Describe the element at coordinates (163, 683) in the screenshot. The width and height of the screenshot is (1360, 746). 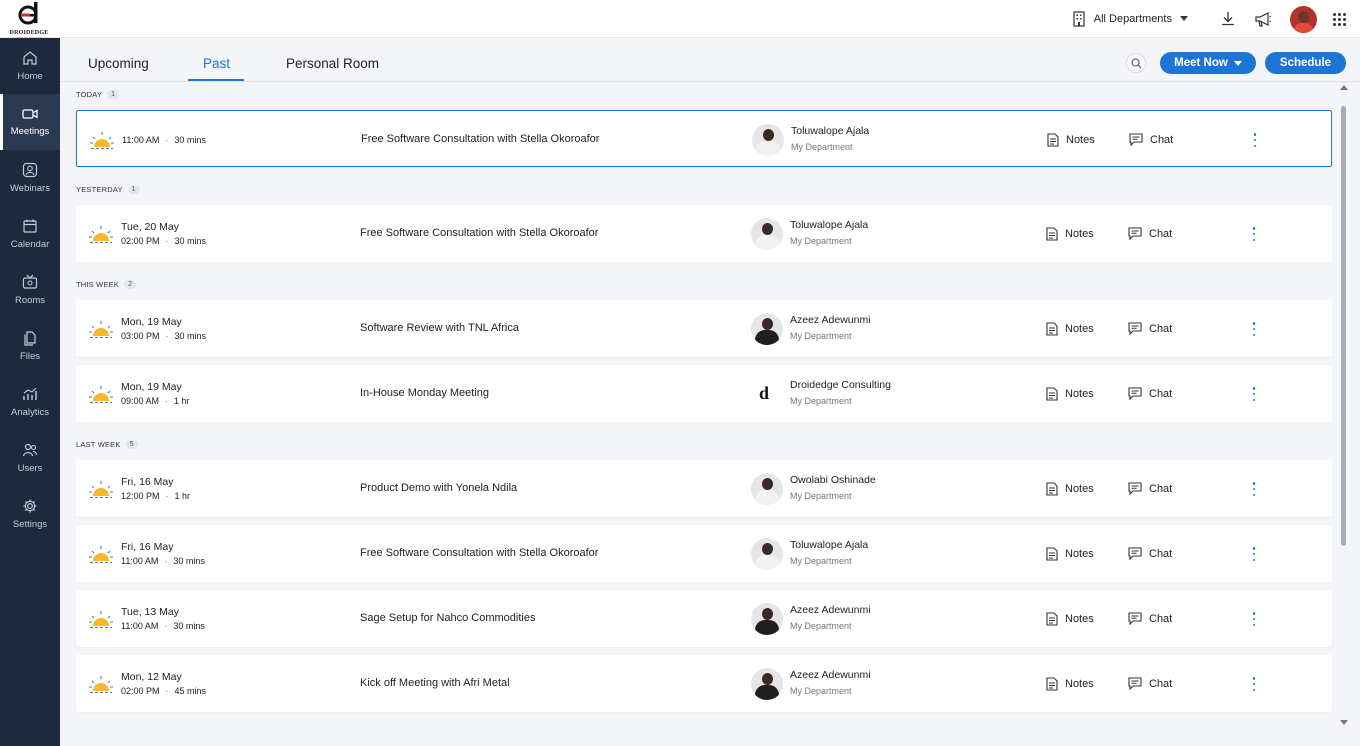
I see `meeting-time: Mon, 12 May 02:00 PM · 45 mins` at that location.